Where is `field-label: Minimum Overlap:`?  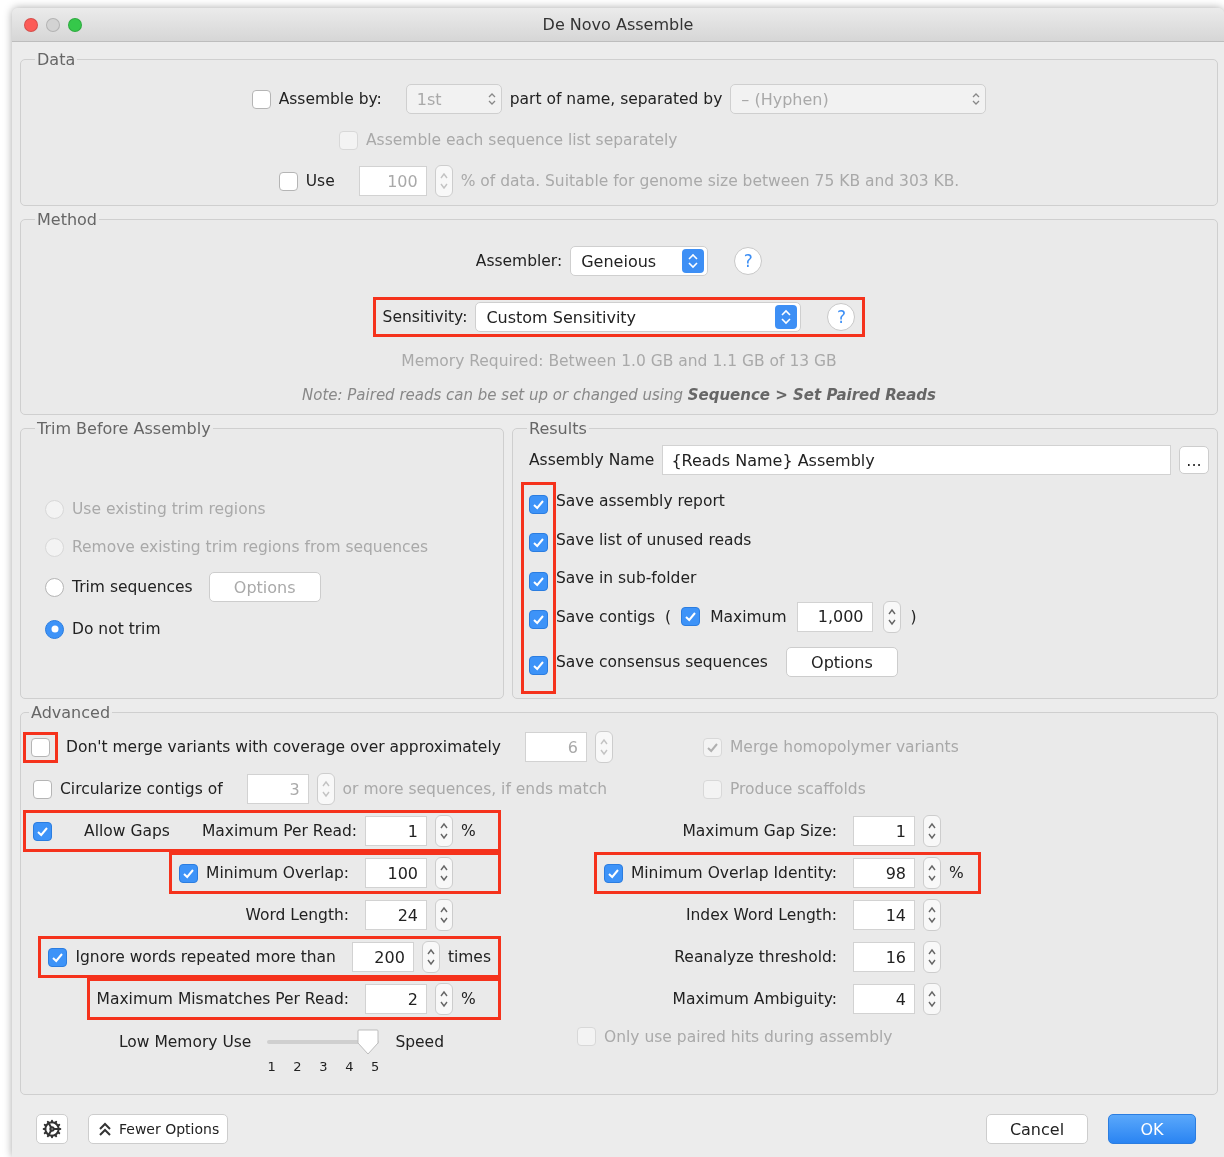
field-label: Minimum Overlap: is located at coordinates (277, 873).